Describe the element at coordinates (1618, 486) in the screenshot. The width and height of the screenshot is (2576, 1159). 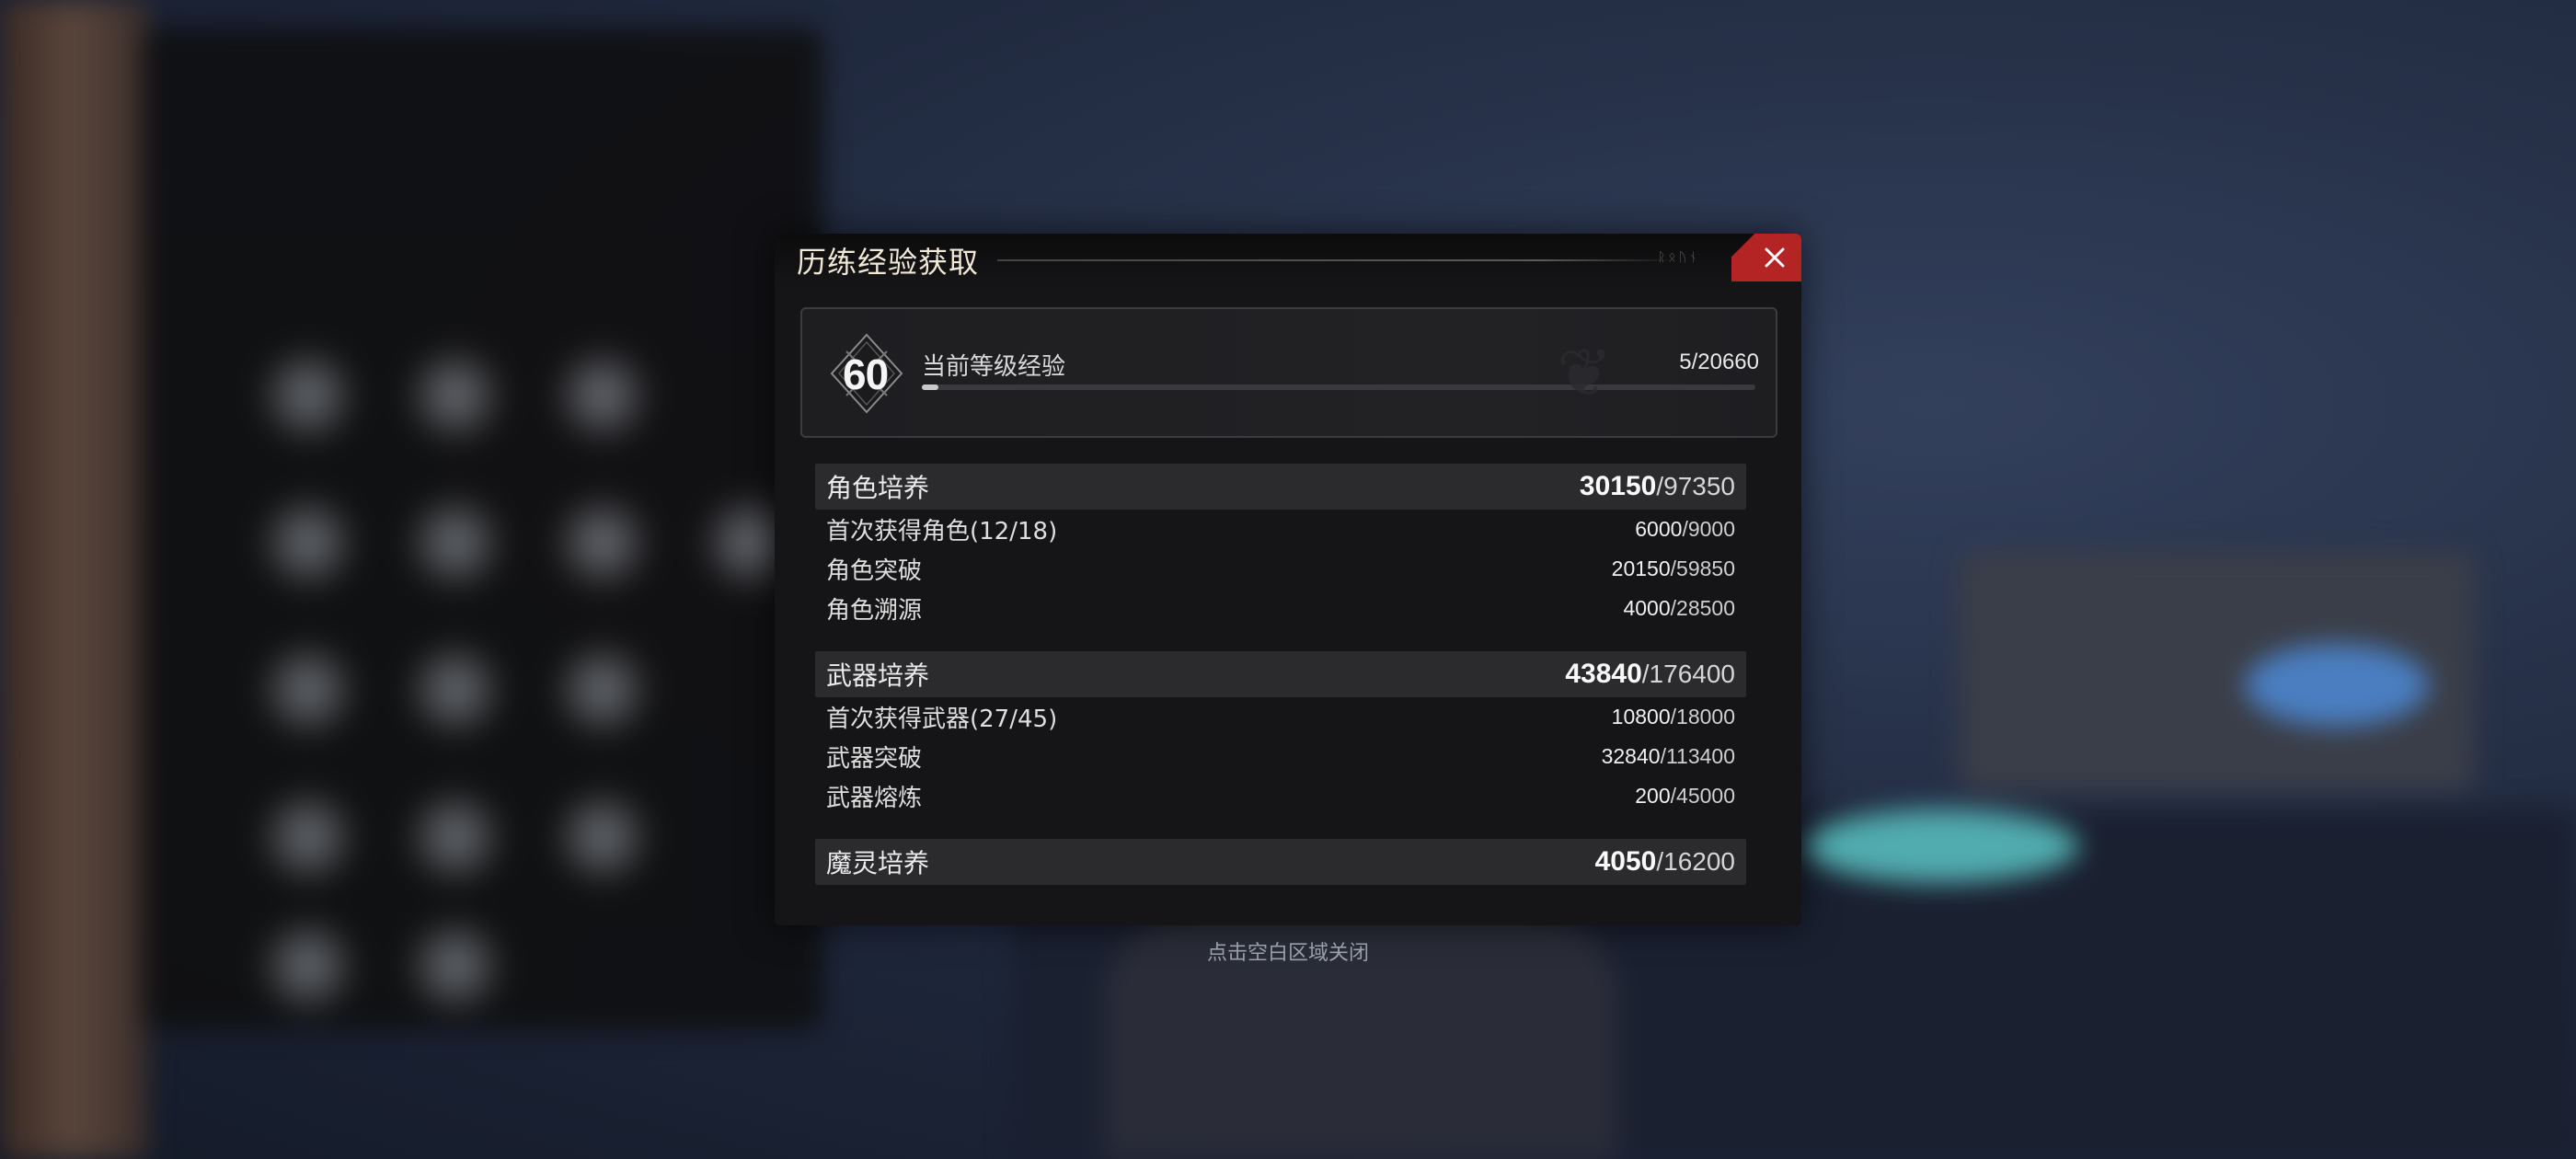
I see `section-current: 30150` at that location.